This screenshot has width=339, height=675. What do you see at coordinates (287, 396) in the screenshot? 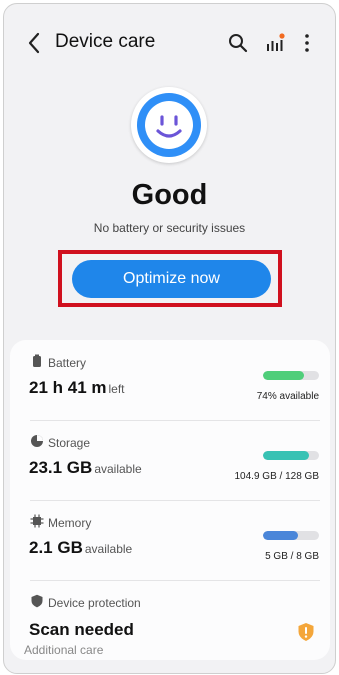
I see `battery-meta: 74% available` at bounding box center [287, 396].